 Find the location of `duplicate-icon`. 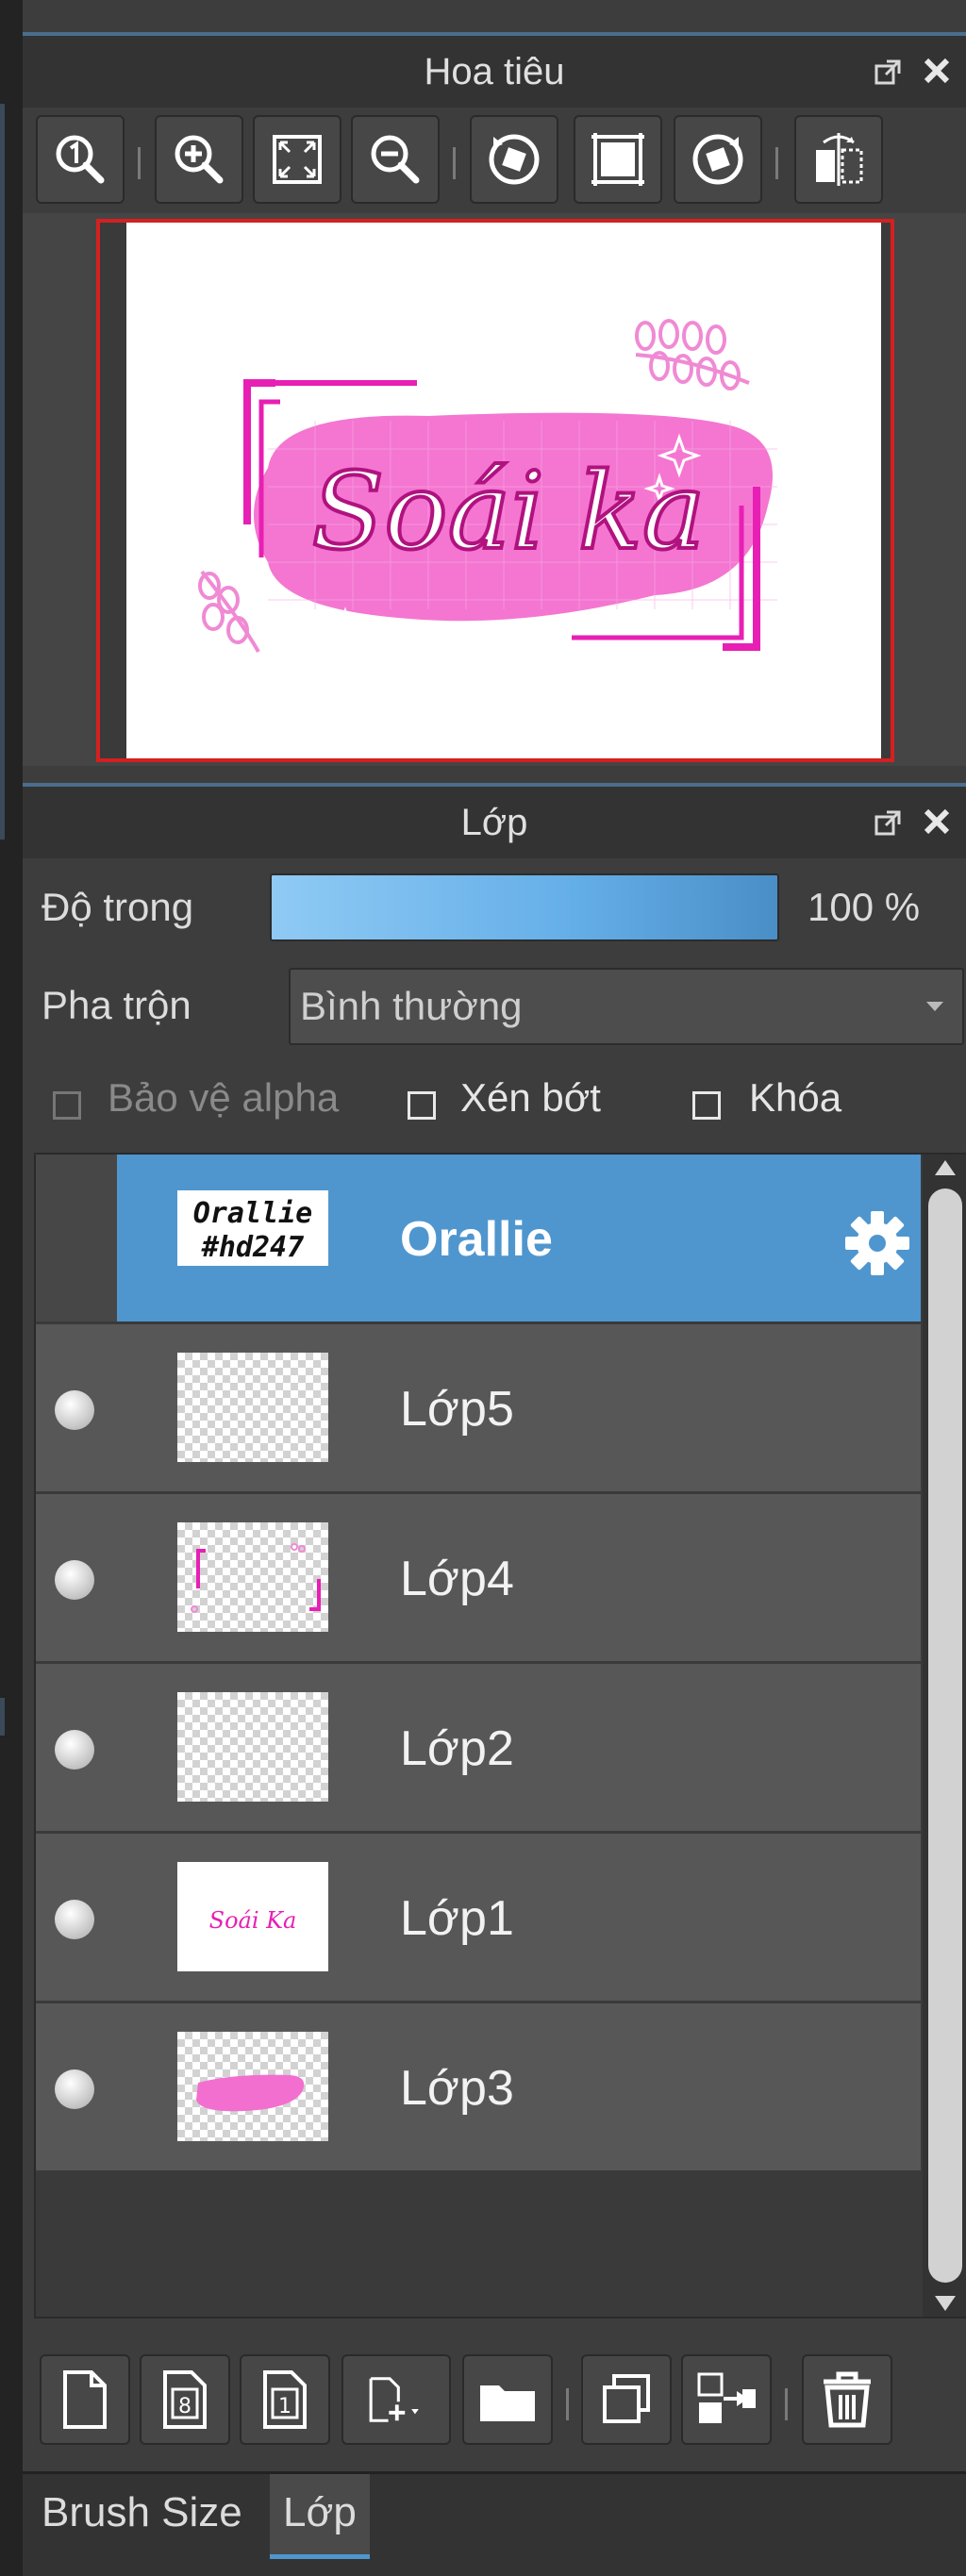

duplicate-icon is located at coordinates (626, 2398).